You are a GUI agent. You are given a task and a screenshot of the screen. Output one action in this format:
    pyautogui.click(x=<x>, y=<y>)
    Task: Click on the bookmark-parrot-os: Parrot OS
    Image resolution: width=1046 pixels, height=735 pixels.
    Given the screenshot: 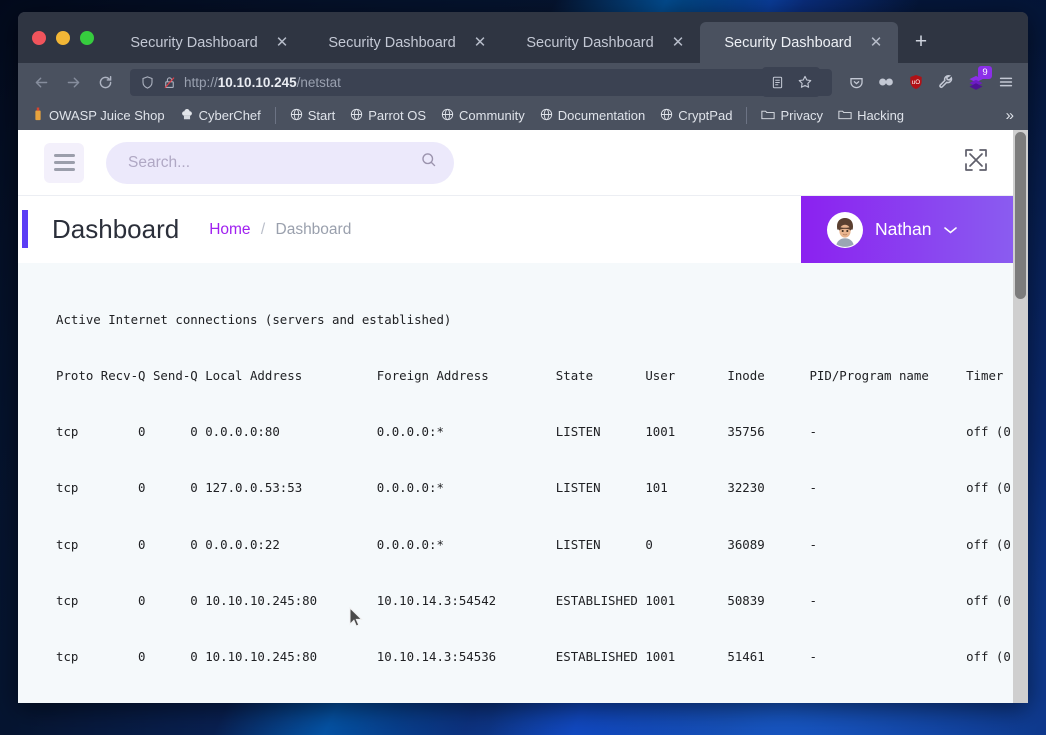 What is the action you would take?
    pyautogui.click(x=388, y=116)
    